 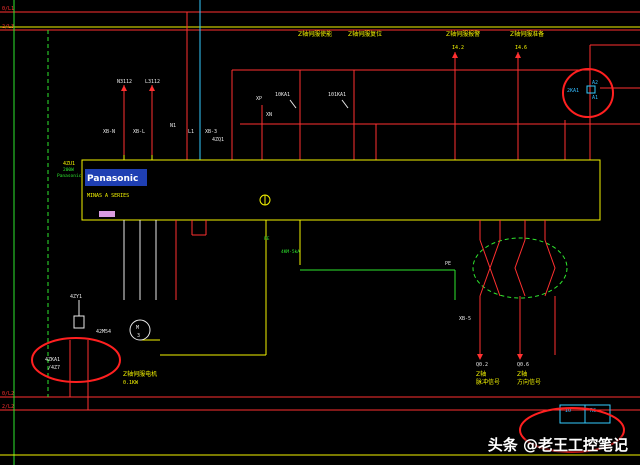 I want to click on pe-labels: PE 4KM-5kA PE XB-5, so click(x=367, y=279).